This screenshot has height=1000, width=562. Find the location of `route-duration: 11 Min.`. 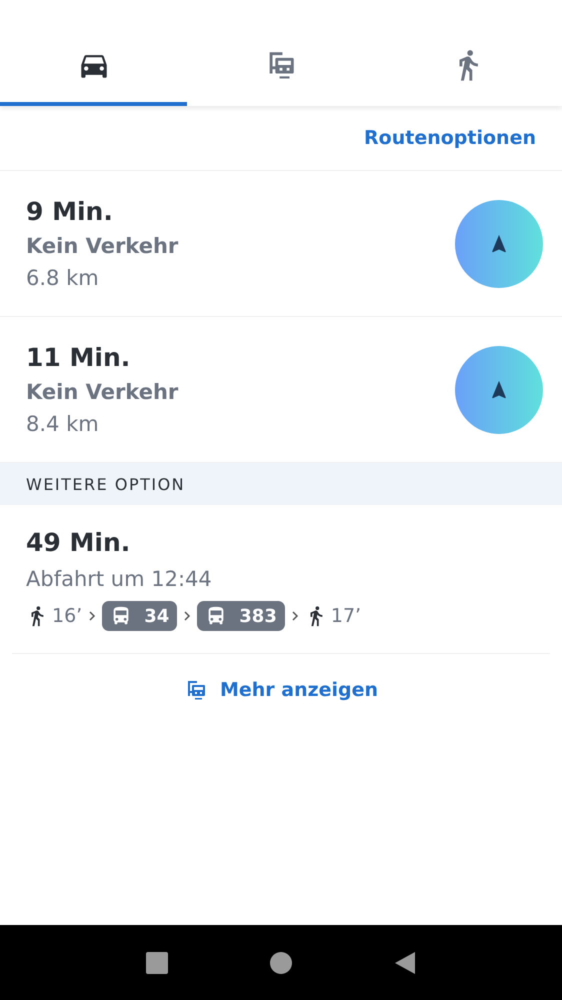

route-duration: 11 Min. is located at coordinates (79, 358).